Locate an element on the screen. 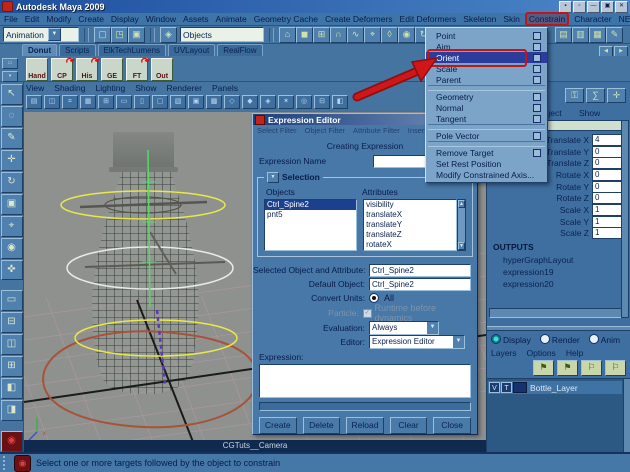  move-tool-icon: ✛ is located at coordinates (11, 160).